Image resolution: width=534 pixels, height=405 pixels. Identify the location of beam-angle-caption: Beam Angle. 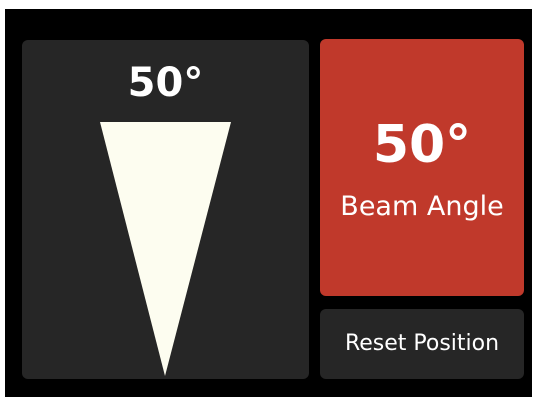
(422, 206).